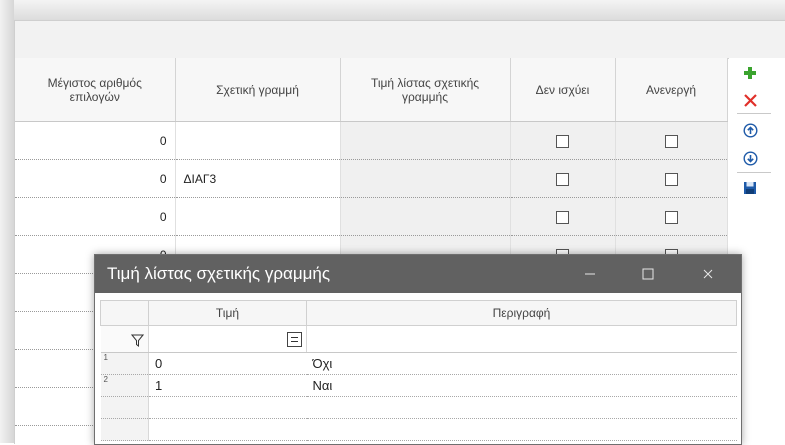 This screenshot has height=445, width=785. What do you see at coordinates (124, 363) in the screenshot?
I see `row-number: 1` at bounding box center [124, 363].